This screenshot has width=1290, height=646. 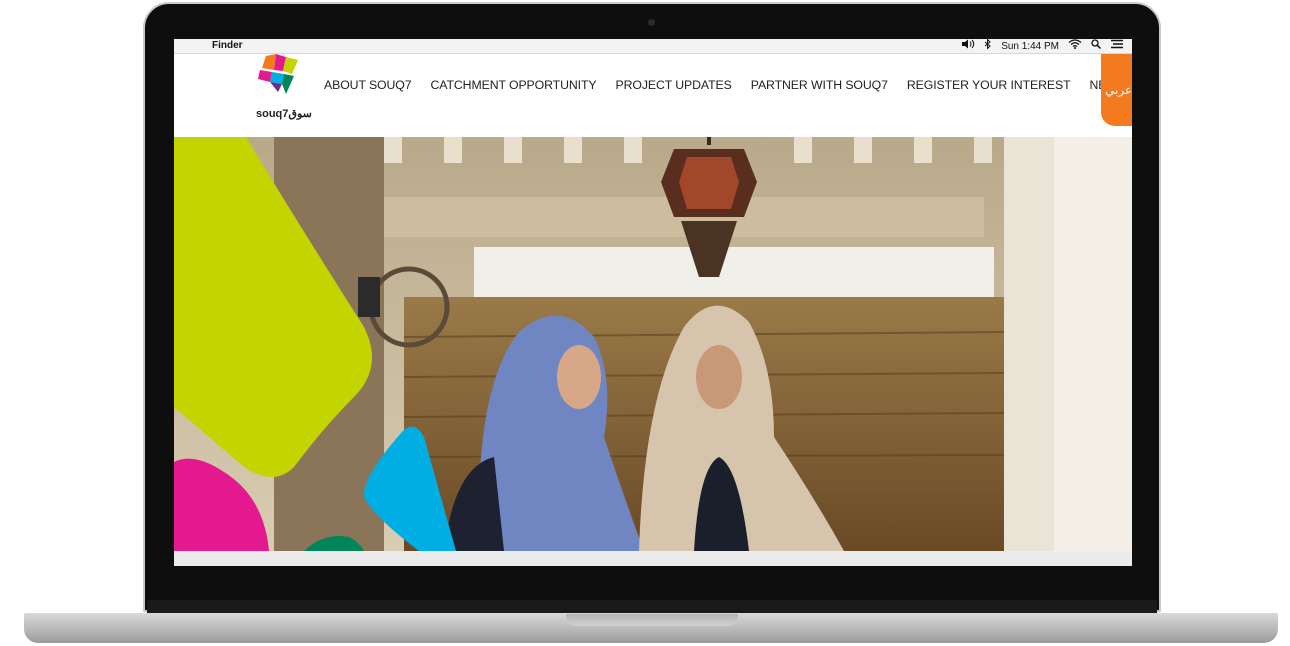 I want to click on search-icon, so click(x=1096, y=46).